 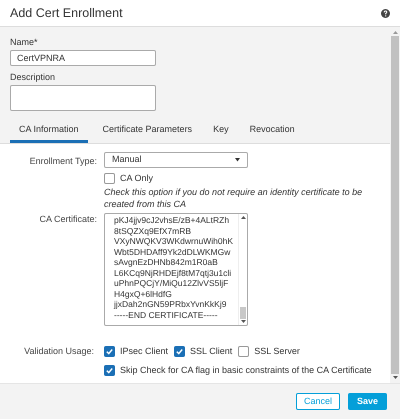 I want to click on certificate-line: 8tSQZXq9EfX7mRB, so click(x=153, y=231).